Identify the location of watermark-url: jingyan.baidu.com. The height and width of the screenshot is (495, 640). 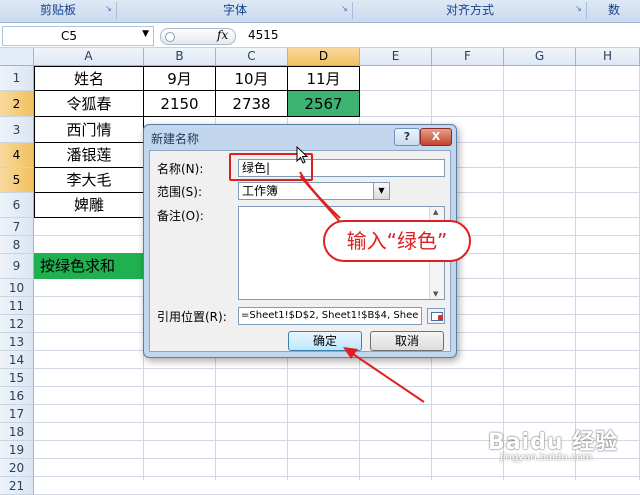
(546, 457).